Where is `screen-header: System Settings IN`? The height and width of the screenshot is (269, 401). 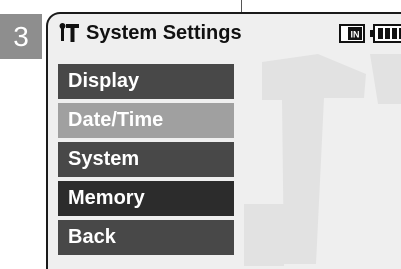 screen-header: System Settings IN is located at coordinates (224, 34).